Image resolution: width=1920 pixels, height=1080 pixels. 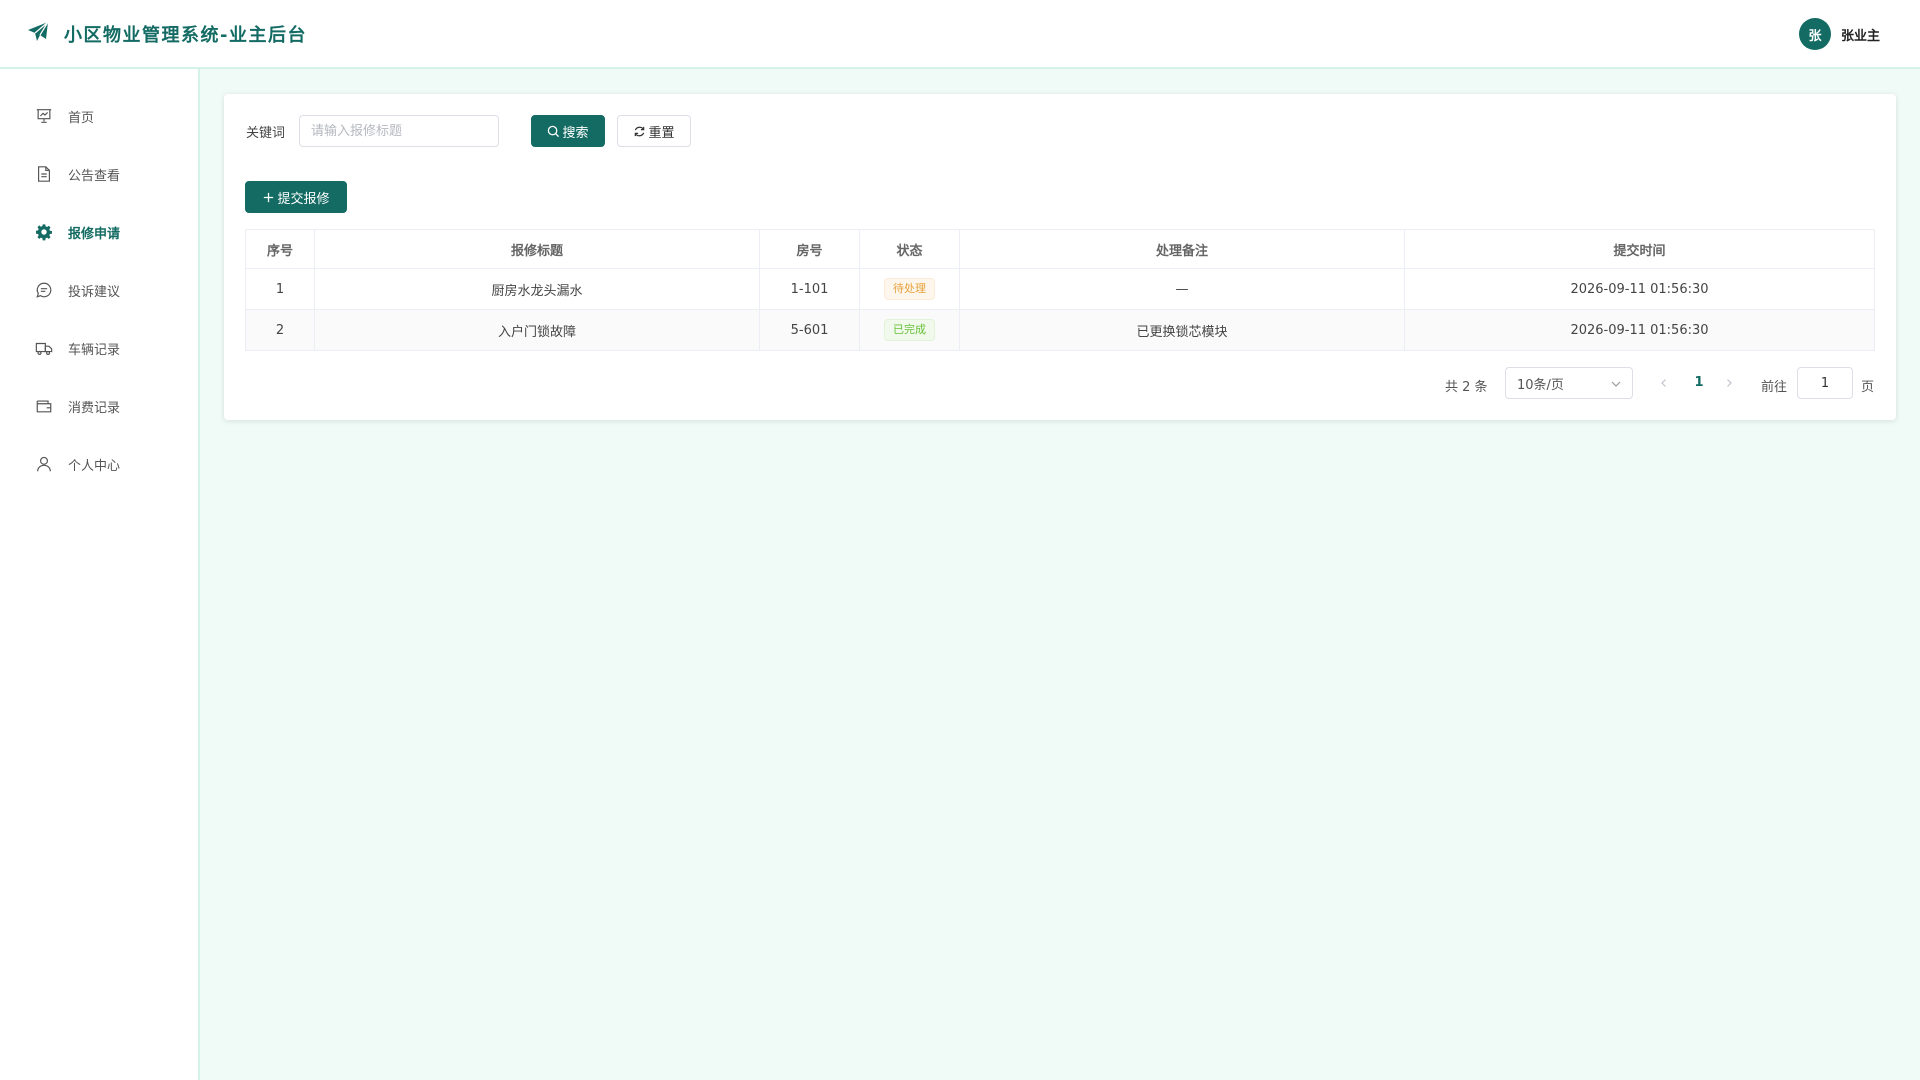 I want to click on sidebar-item-announcements: 公告查看, so click(x=99, y=174).